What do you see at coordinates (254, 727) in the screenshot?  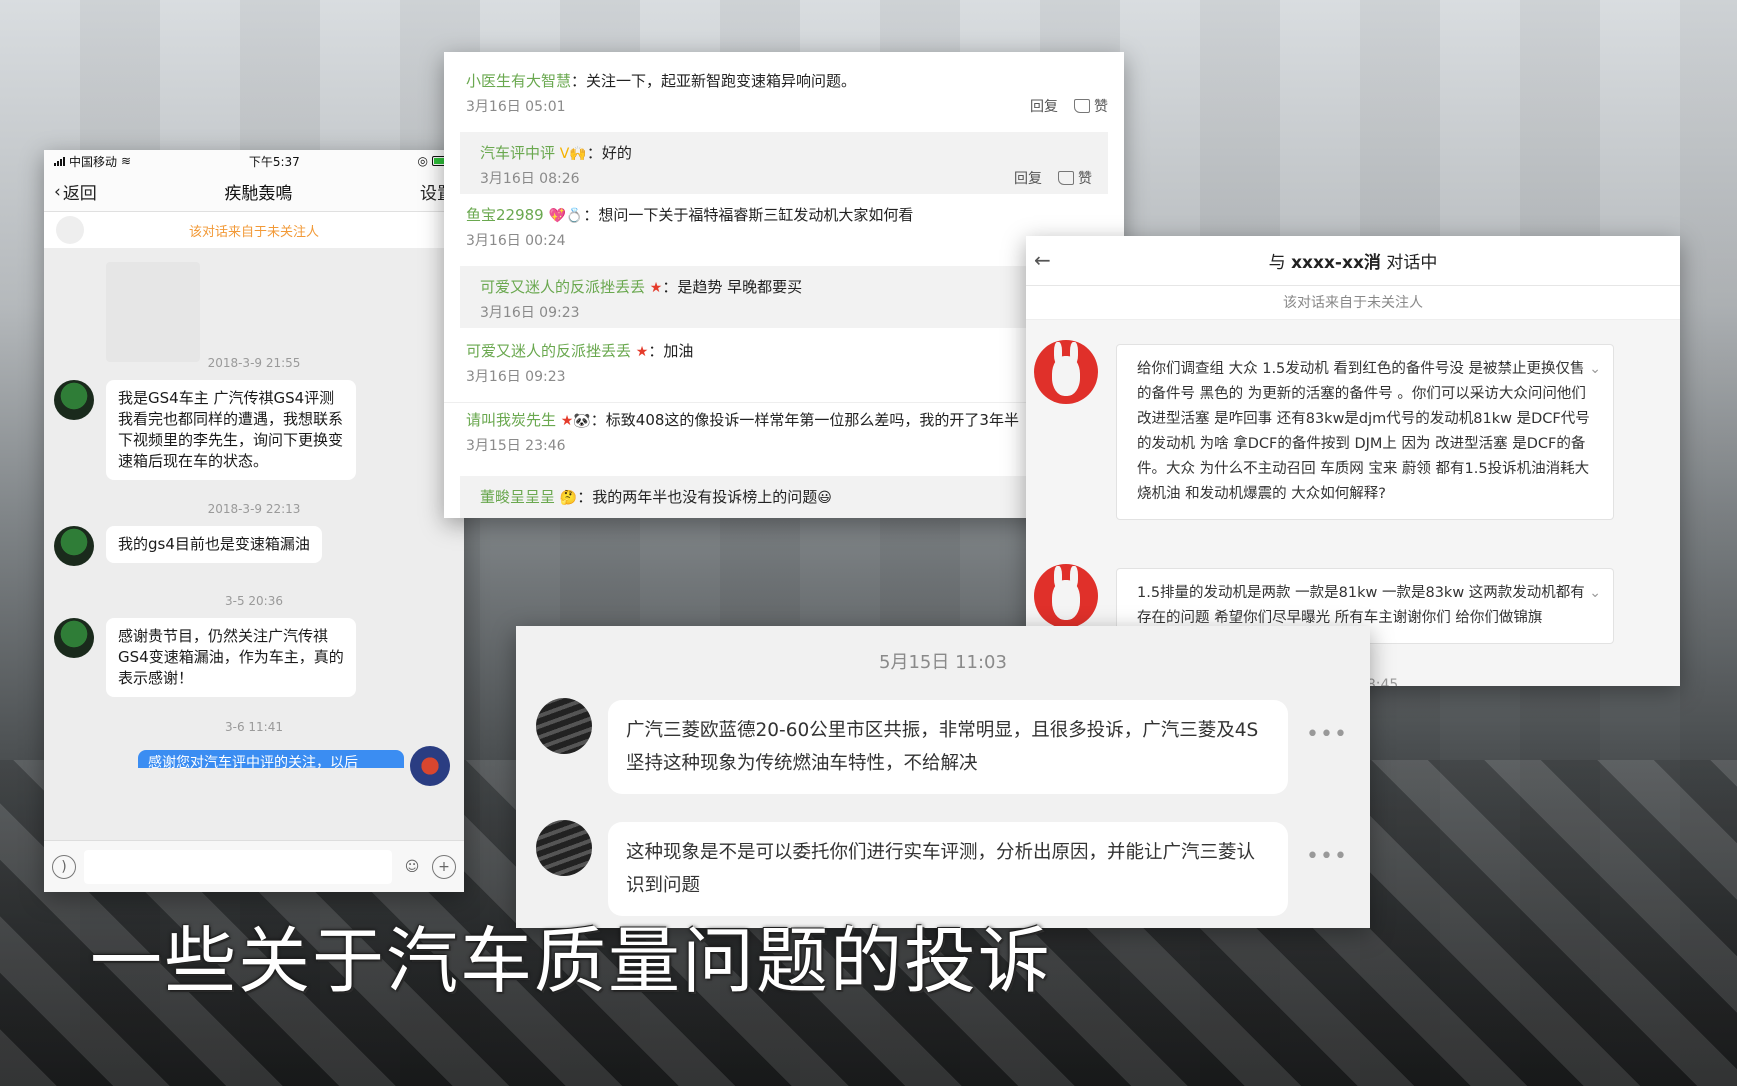 I see `message-time: 3-6 11:41` at bounding box center [254, 727].